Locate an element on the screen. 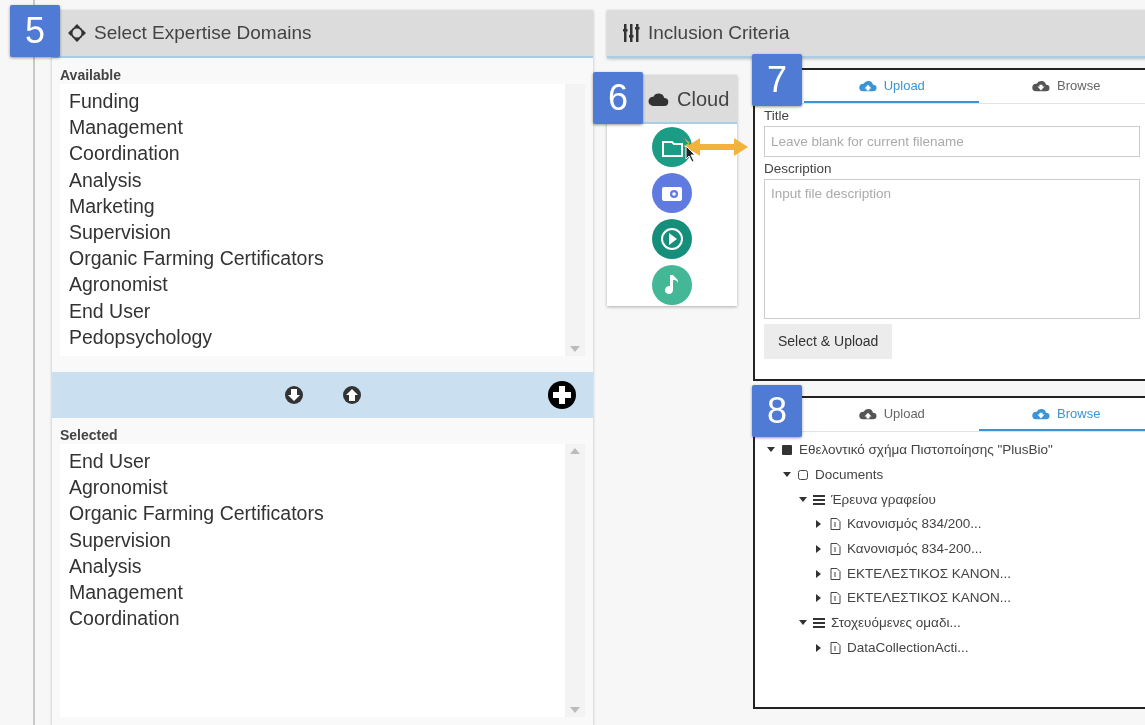  play-button is located at coordinates (672, 239).